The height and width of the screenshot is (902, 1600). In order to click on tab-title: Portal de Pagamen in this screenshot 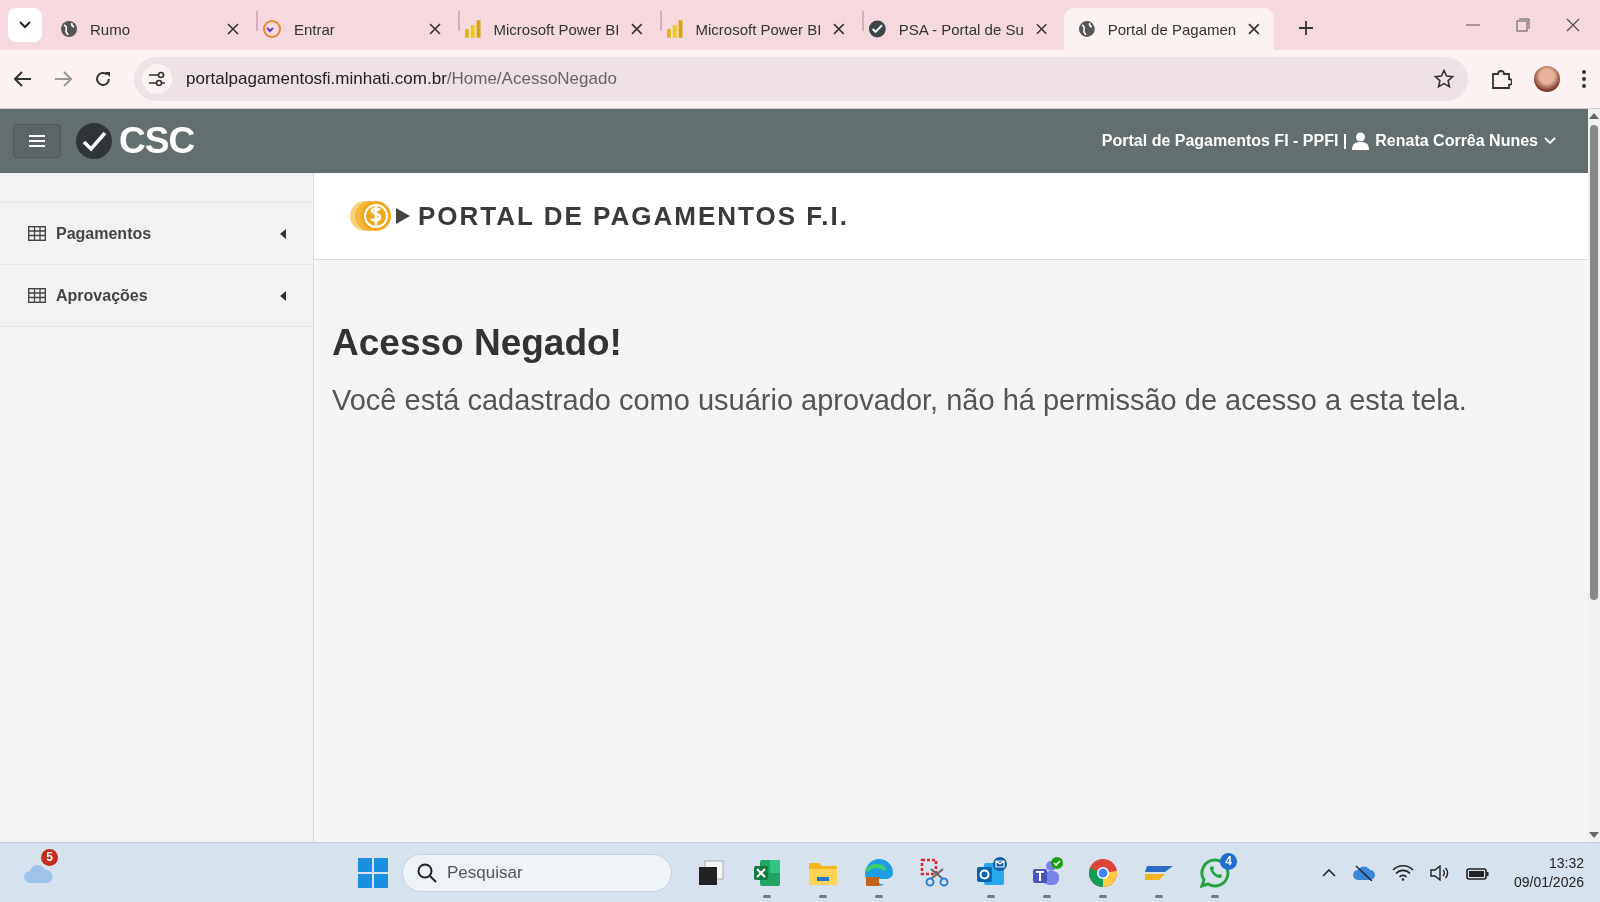, I will do `click(1172, 29)`.